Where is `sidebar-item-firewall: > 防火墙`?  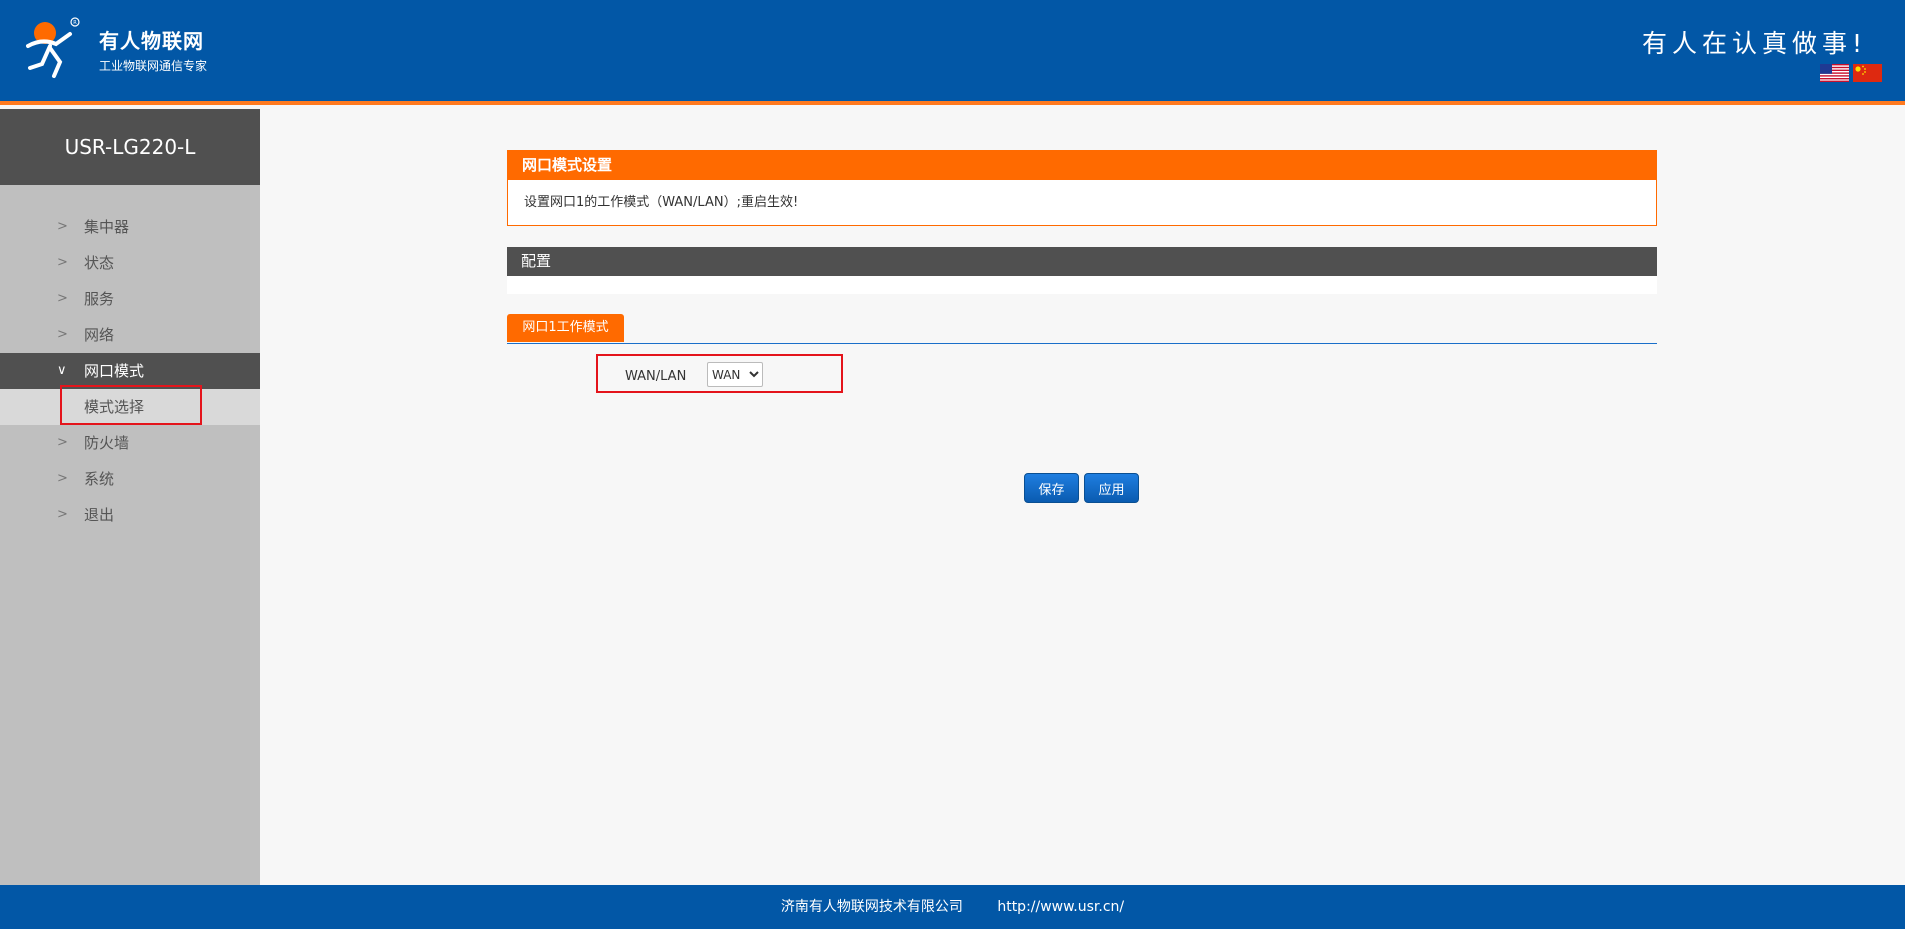 sidebar-item-firewall: > 防火墙 is located at coordinates (130, 443).